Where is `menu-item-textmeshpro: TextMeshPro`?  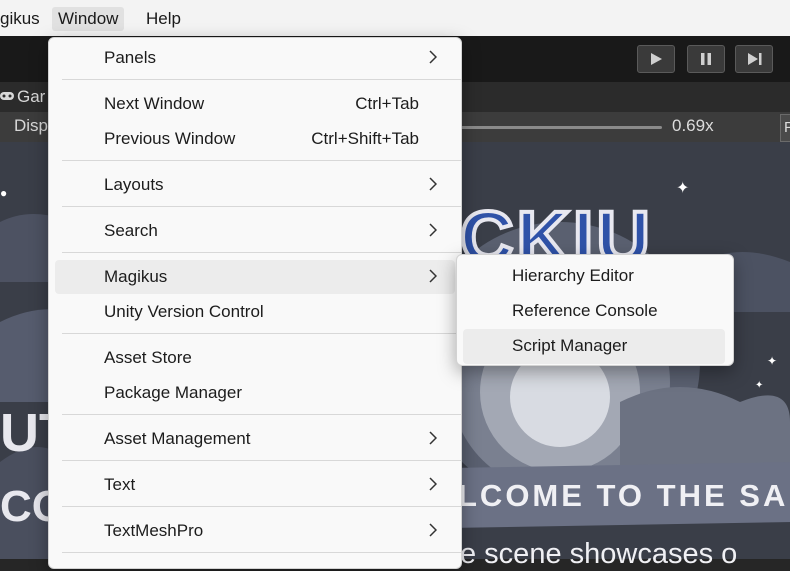
menu-item-textmeshpro: TextMeshPro is located at coordinates (255, 531).